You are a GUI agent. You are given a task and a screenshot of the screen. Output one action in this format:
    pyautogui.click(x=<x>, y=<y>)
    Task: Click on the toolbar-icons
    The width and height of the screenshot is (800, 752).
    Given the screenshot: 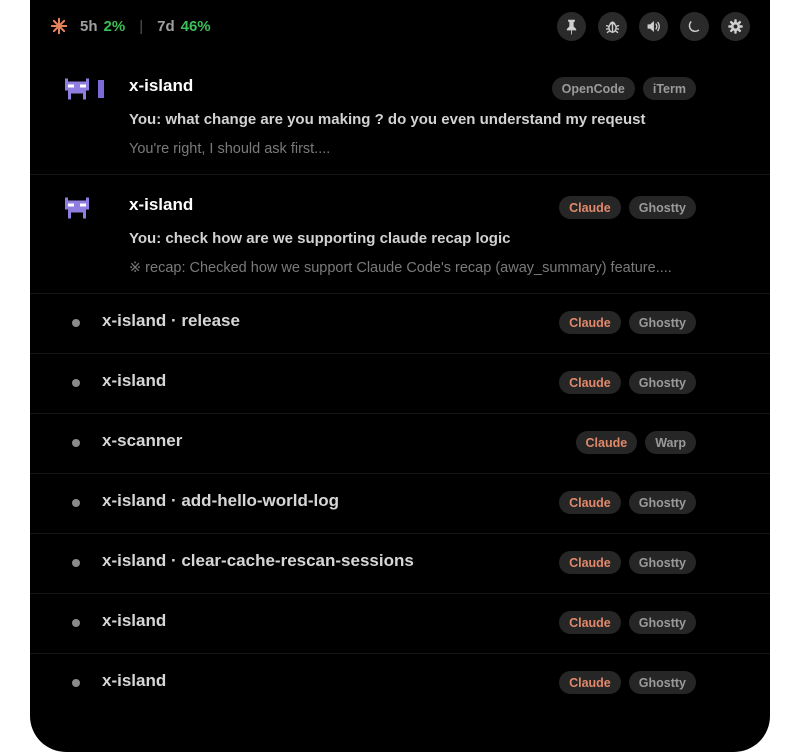 What is the action you would take?
    pyautogui.click(x=653, y=26)
    